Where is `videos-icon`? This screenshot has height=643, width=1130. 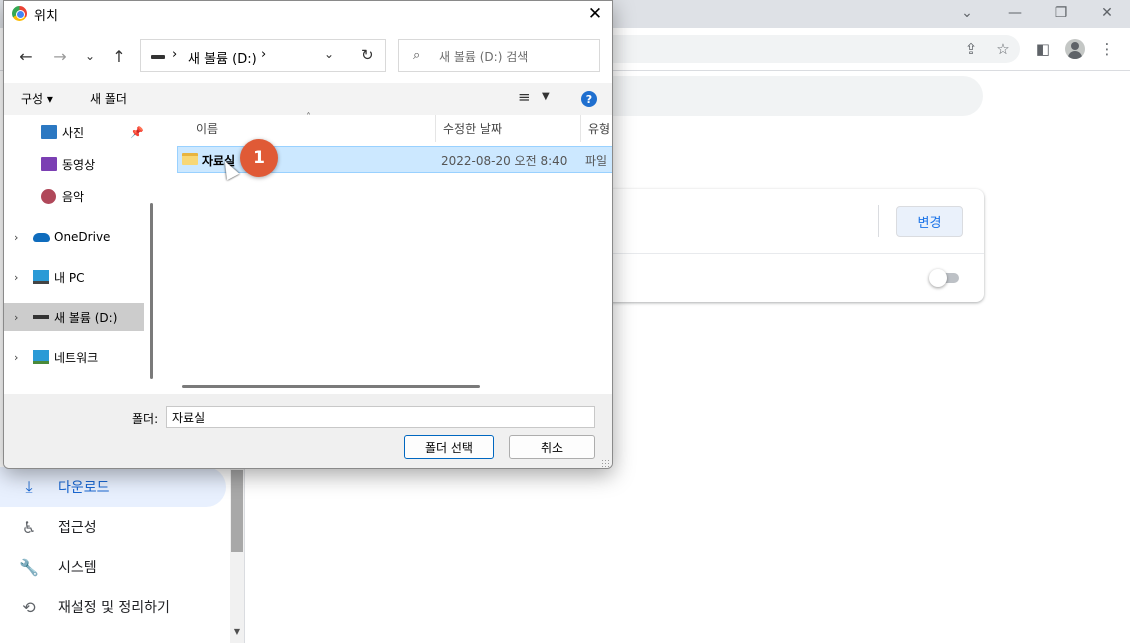 videos-icon is located at coordinates (49, 164).